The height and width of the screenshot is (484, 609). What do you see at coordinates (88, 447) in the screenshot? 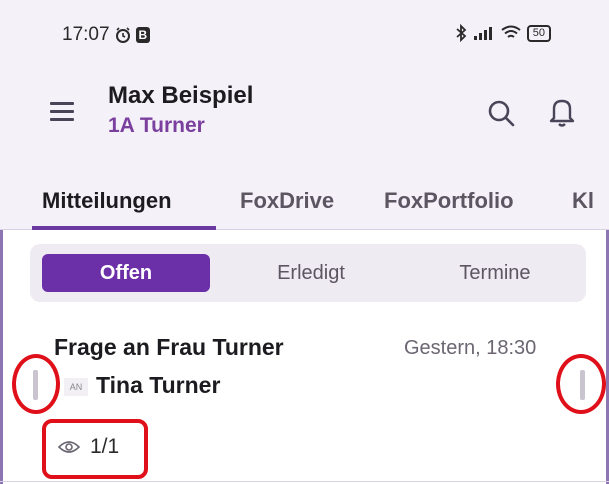
I see `read-receipt: 1/1` at bounding box center [88, 447].